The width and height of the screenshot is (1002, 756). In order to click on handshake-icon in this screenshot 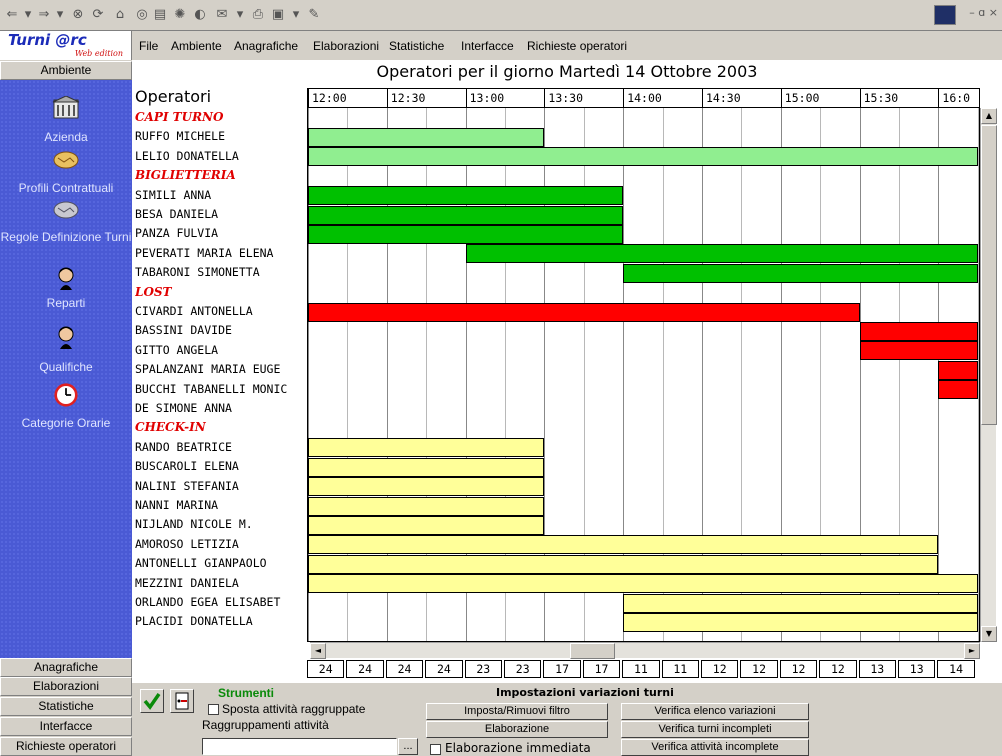, I will do `click(66, 160)`.